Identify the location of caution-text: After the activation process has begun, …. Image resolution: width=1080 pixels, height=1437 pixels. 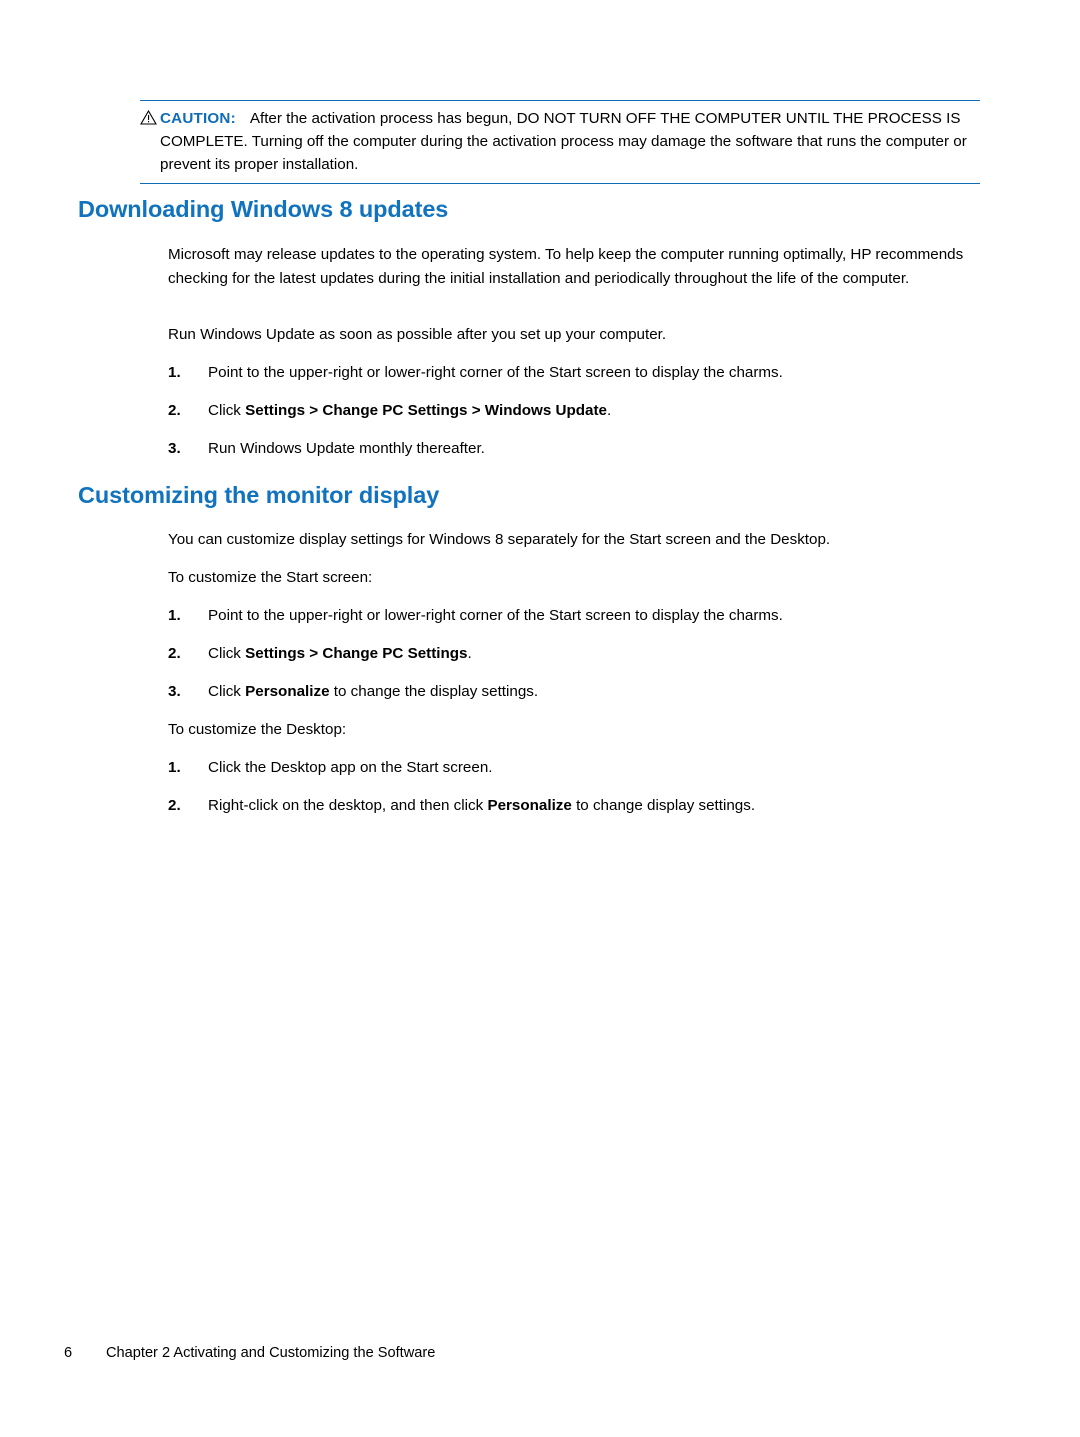
(563, 141).